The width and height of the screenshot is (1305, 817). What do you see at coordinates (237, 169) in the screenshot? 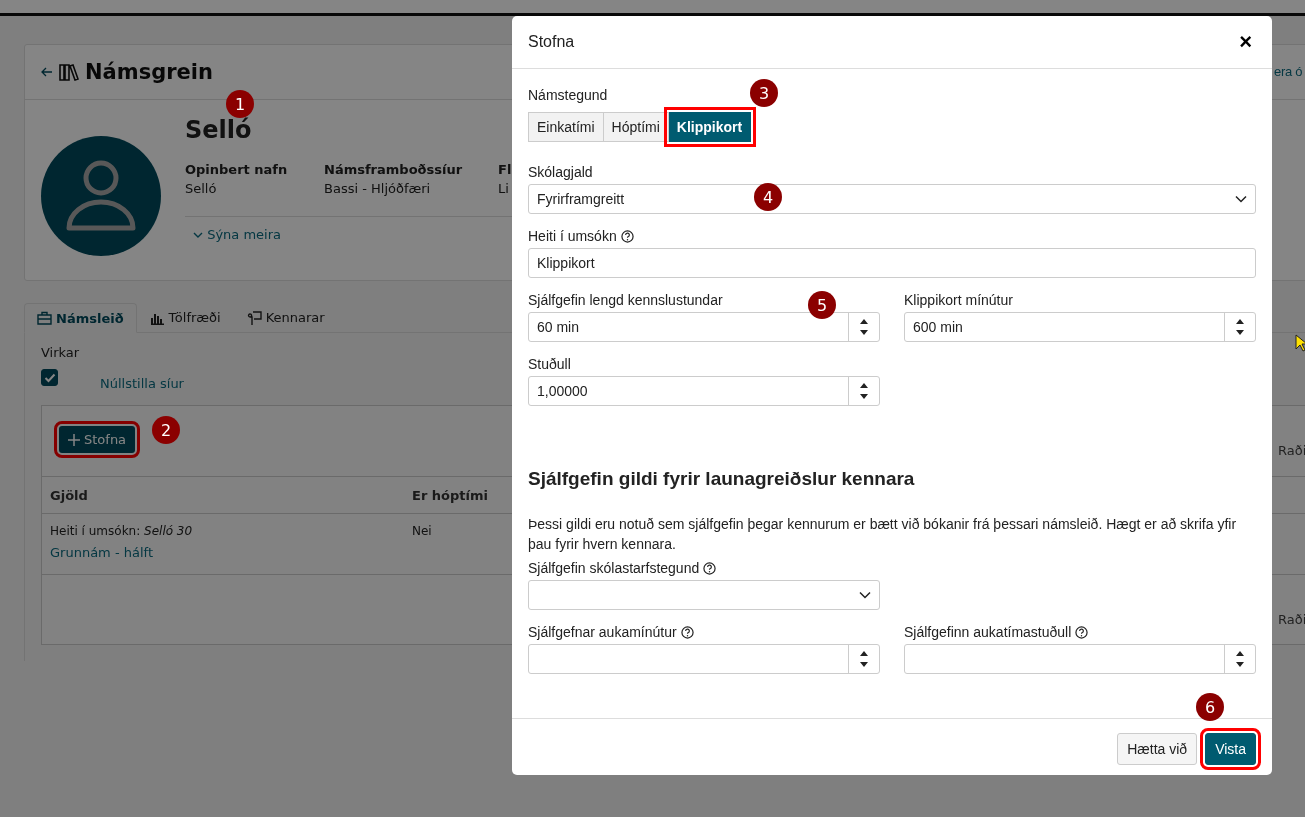
I see `fact-label: Opinbert nafn` at bounding box center [237, 169].